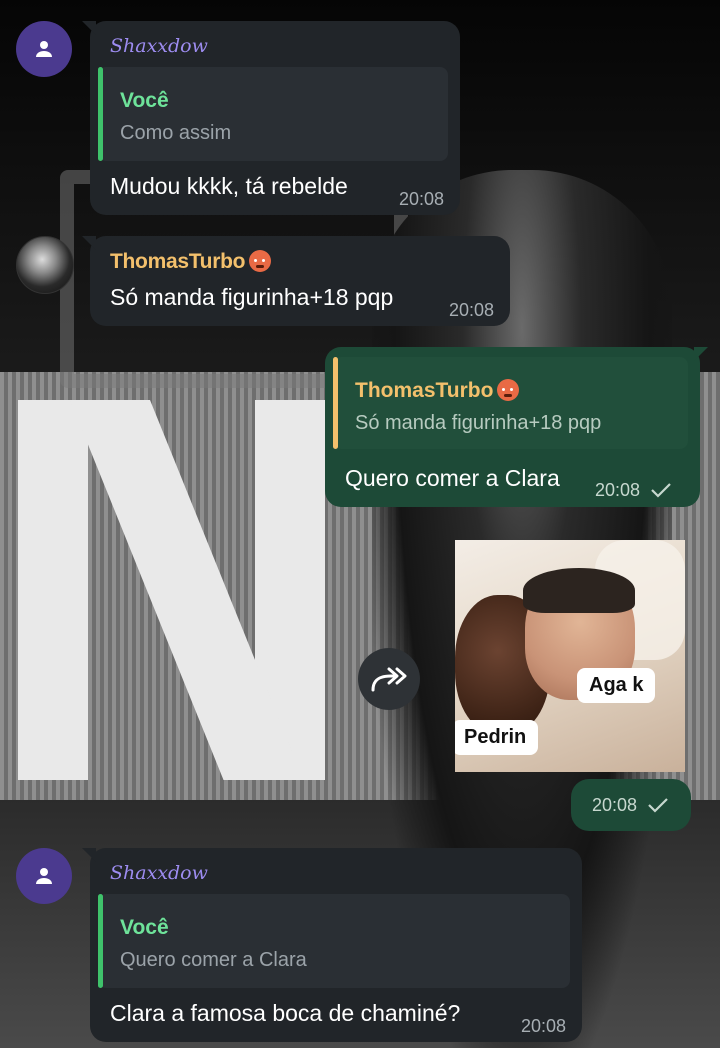  Describe the element at coordinates (616, 685) in the screenshot. I see `sticker-label: Aga k` at that location.